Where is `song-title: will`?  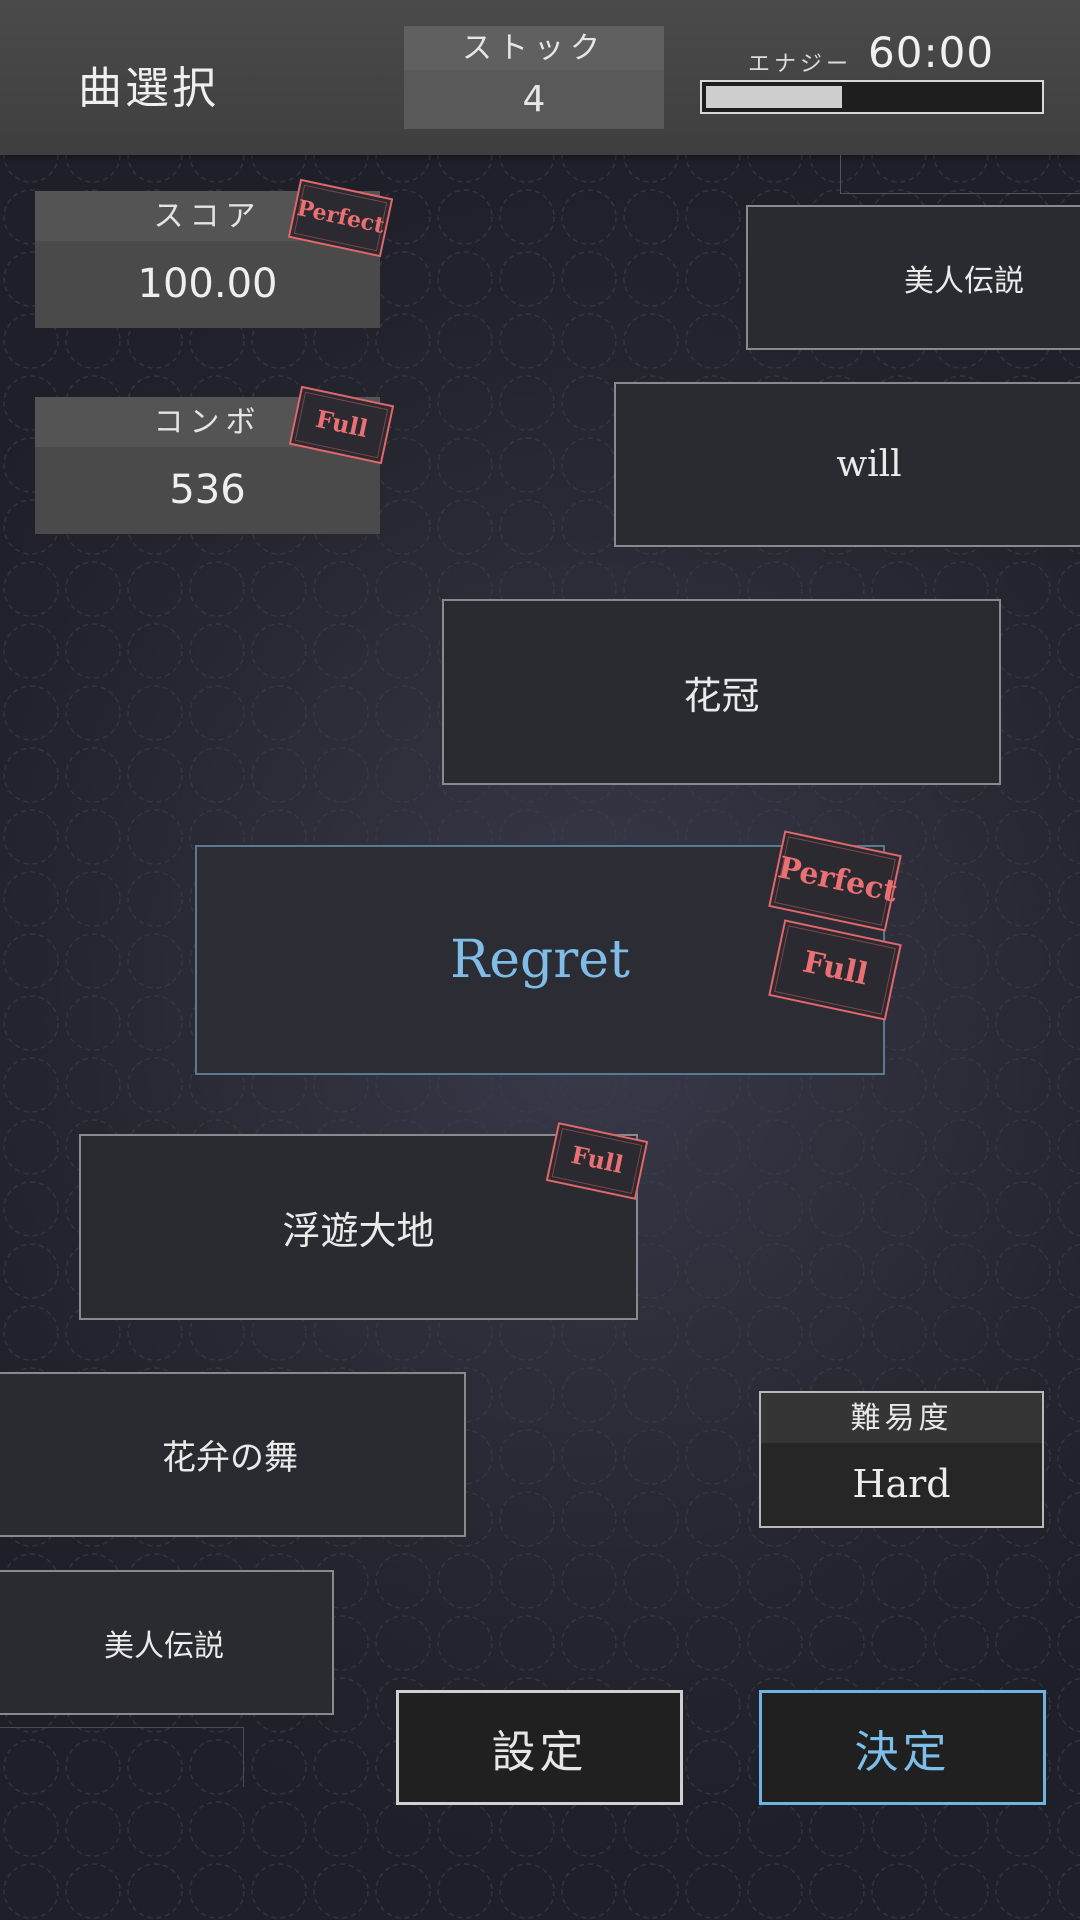
song-title: will is located at coordinates (869, 464).